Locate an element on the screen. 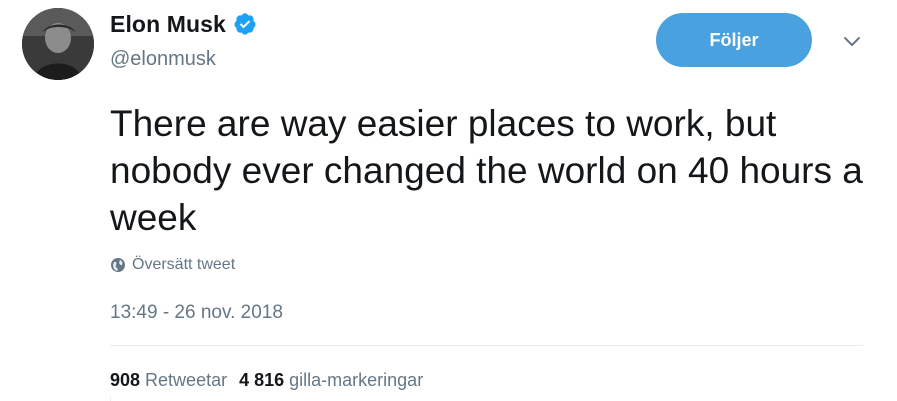 This screenshot has width=897, height=401. display-name: Elon Musk is located at coordinates (168, 24).